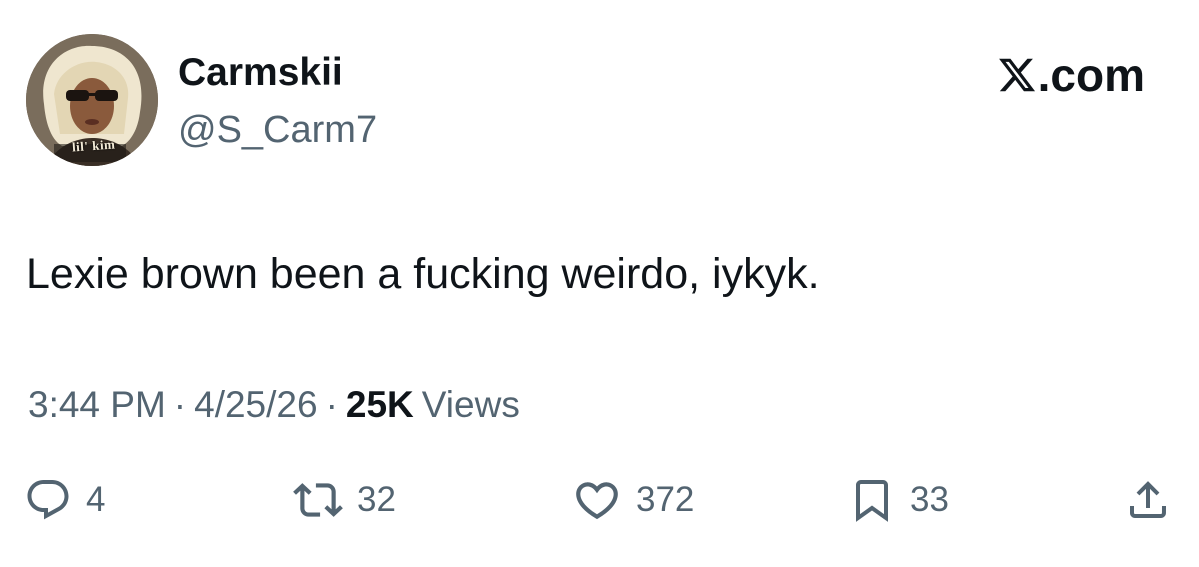 The width and height of the screenshot is (1199, 567). Describe the element at coordinates (48, 500) in the screenshot. I see `reply-icon` at that location.